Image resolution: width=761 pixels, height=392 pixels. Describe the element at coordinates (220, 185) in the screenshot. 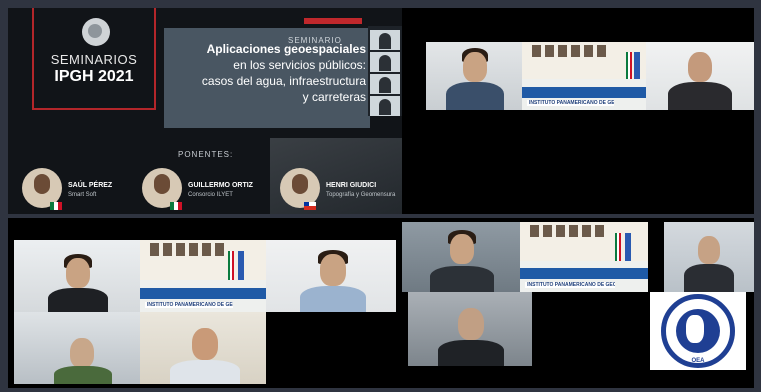

I see `speaker-name: GUILLERMO ORTIZ` at that location.